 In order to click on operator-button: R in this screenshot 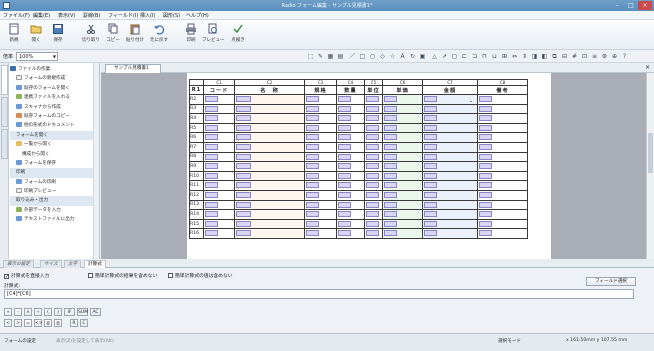, I will do `click(74, 323)`.